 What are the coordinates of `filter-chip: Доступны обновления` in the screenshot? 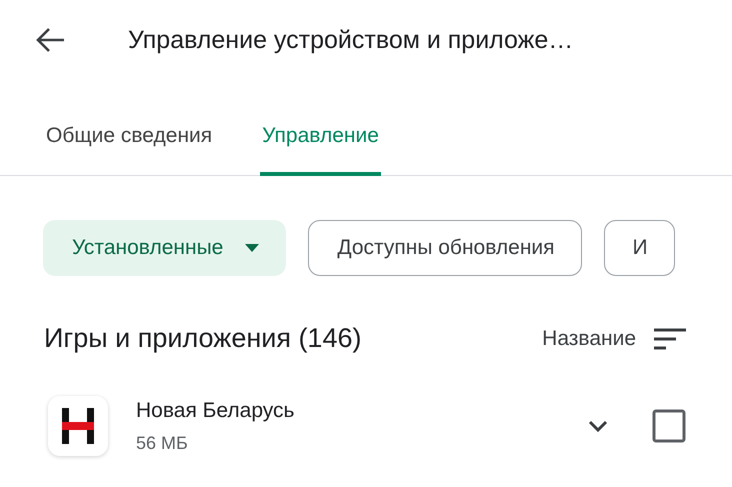 It's located at (445, 248).